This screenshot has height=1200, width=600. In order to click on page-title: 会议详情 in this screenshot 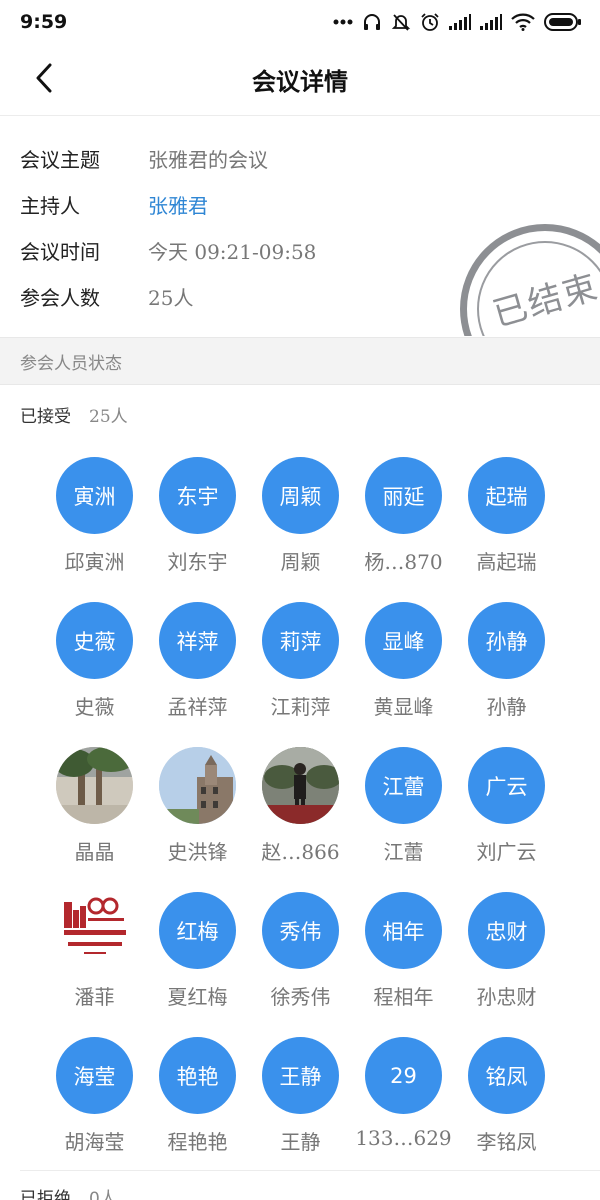, I will do `click(300, 82)`.